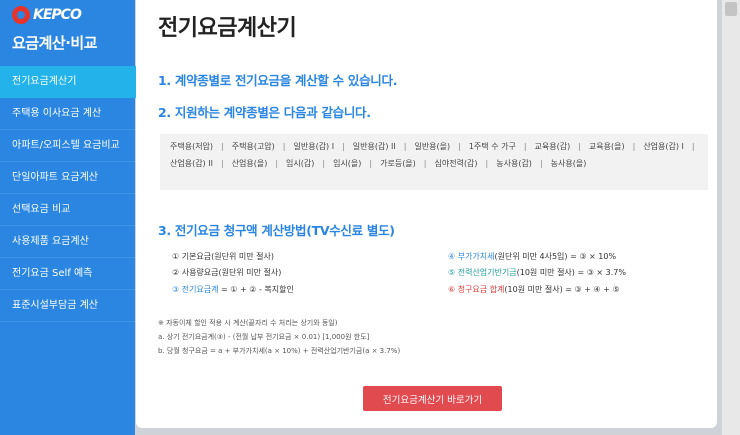  What do you see at coordinates (67, 146) in the screenshot?
I see `sidebar-item-apartment-compare: 아파트/오피스텔 요금비교` at bounding box center [67, 146].